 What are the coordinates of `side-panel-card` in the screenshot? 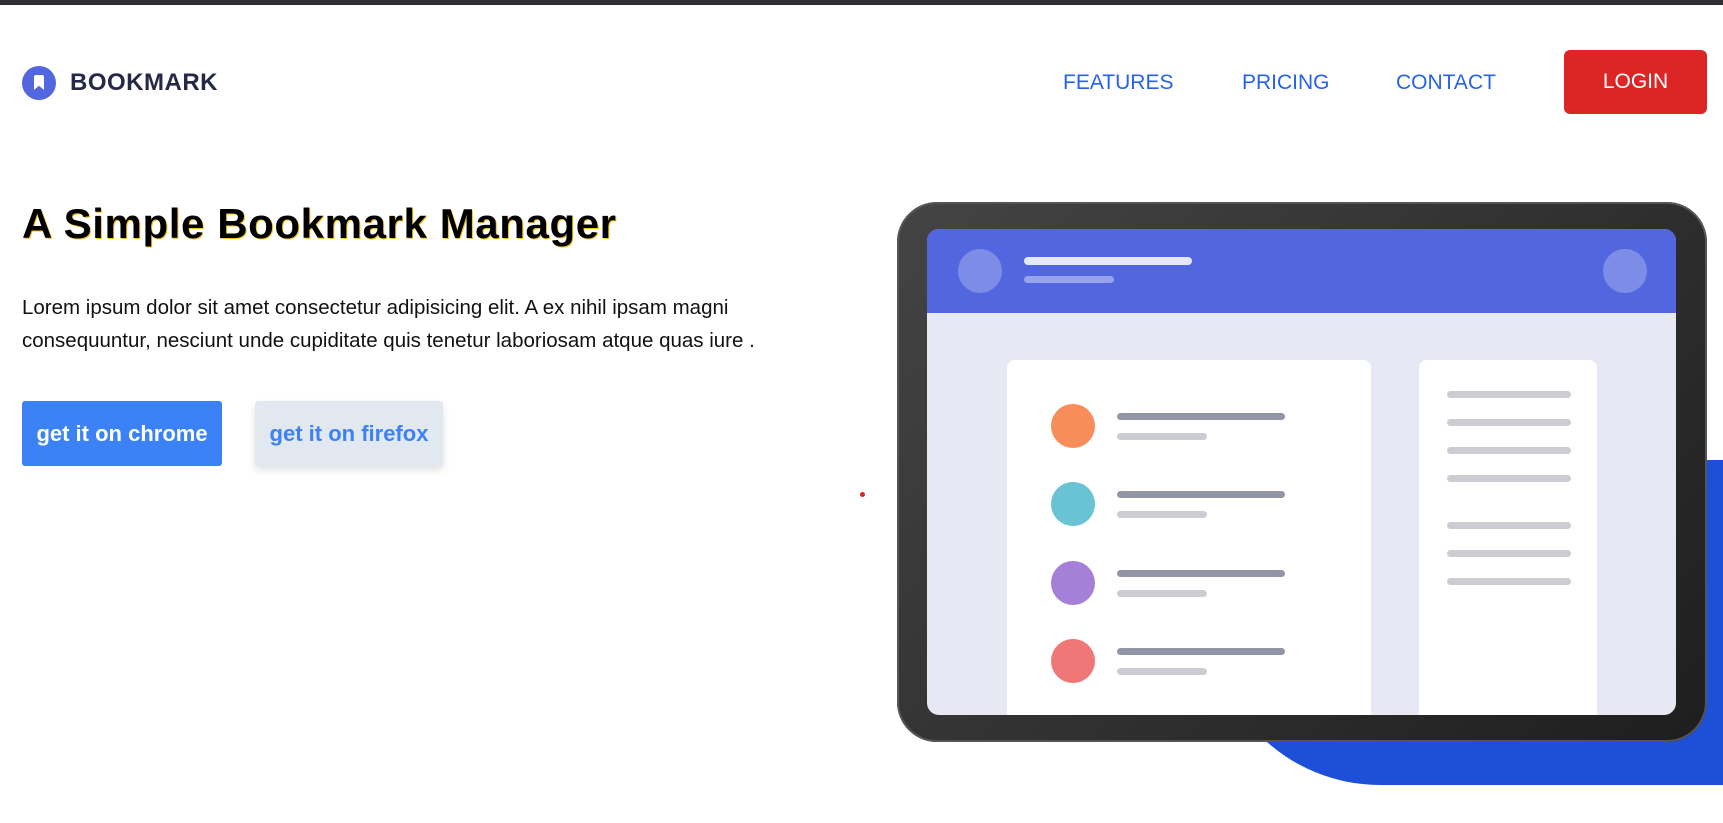 It's located at (1508, 537).